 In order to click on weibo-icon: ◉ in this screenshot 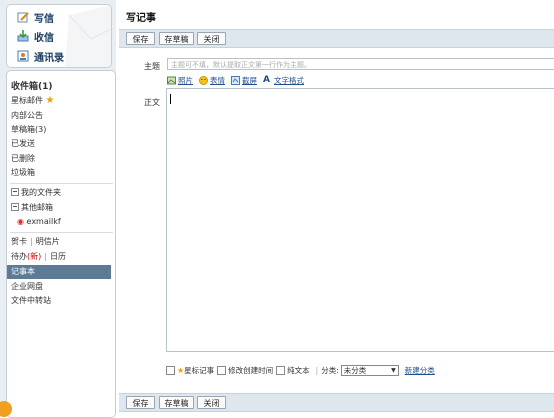, I will do `click(20, 221)`.